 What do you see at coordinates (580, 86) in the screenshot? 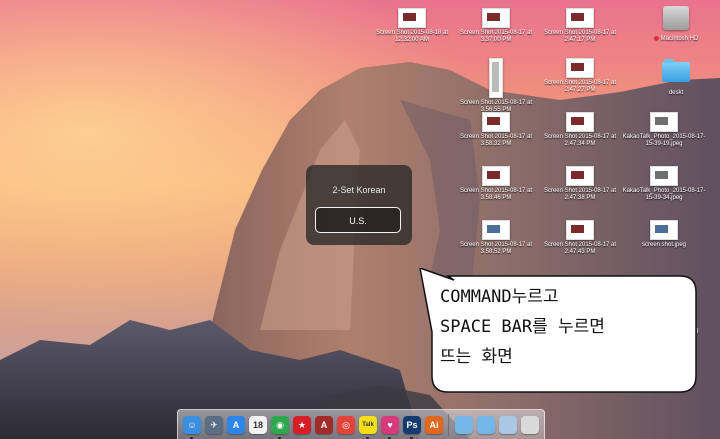
I see `file-label: Screen Shot 2015-08-17 at 2.47.27 PM` at bounding box center [580, 86].